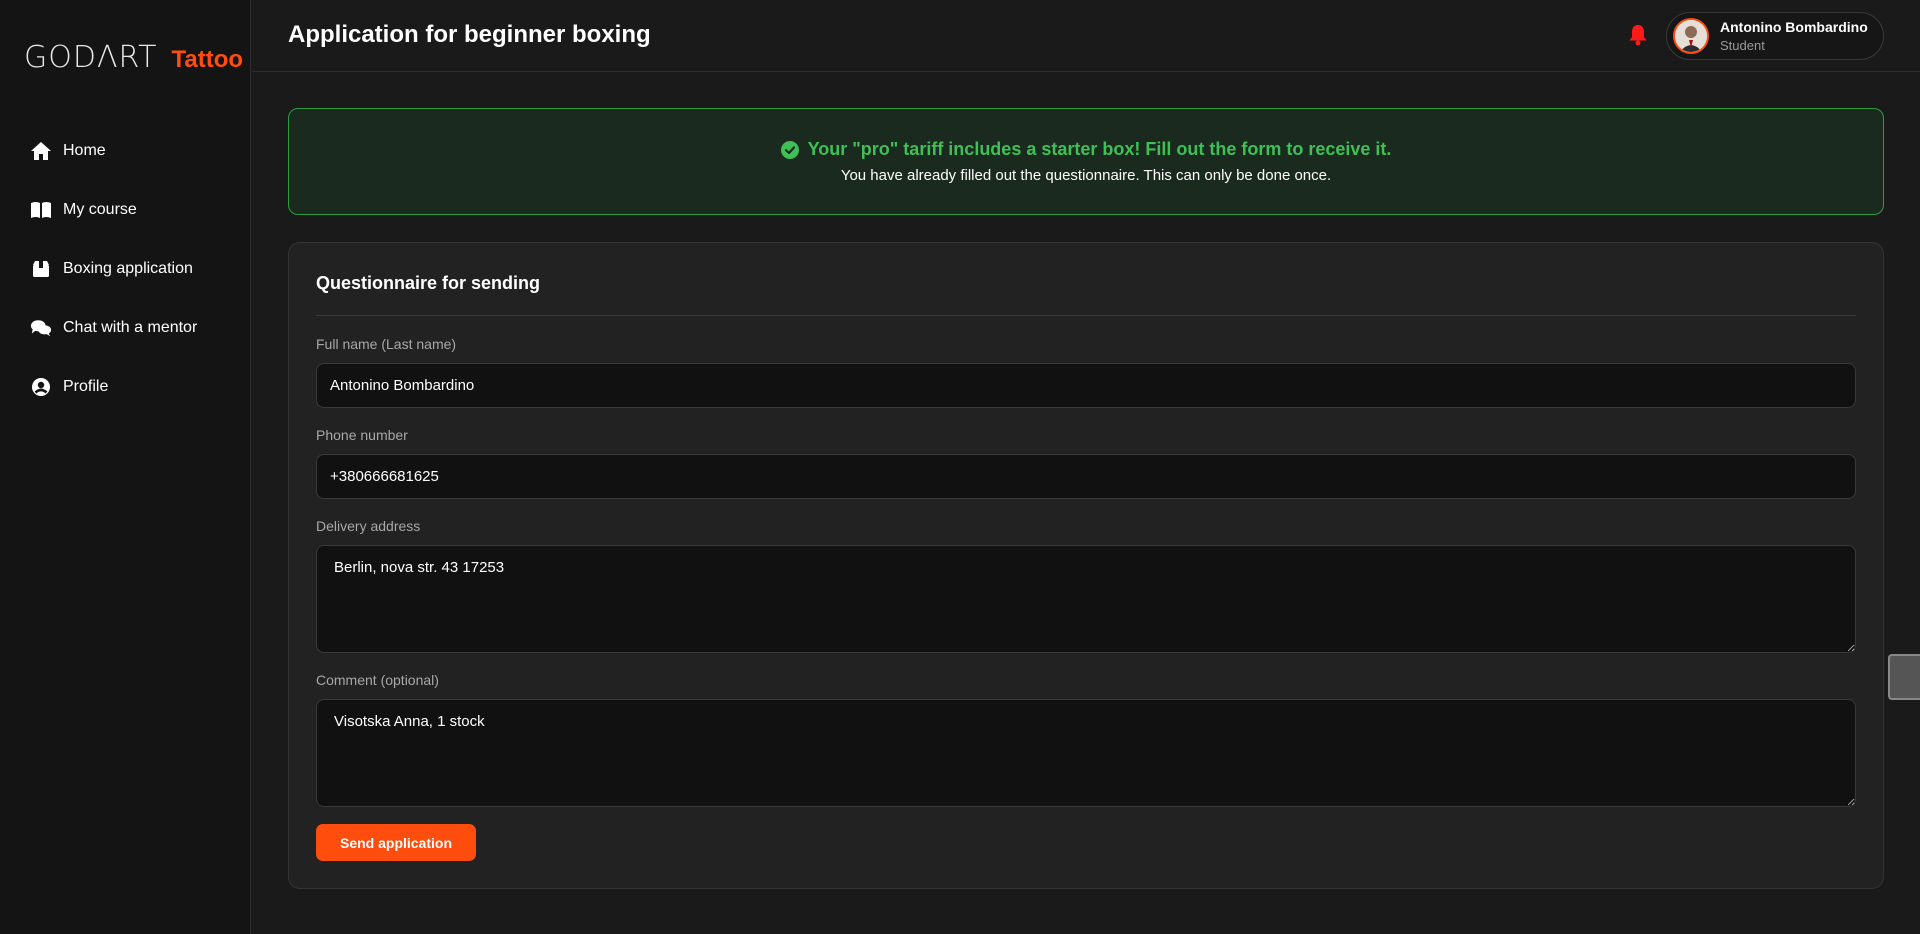 The image size is (1920, 934). Describe the element at coordinates (41, 328) in the screenshot. I see `chat-icon` at that location.